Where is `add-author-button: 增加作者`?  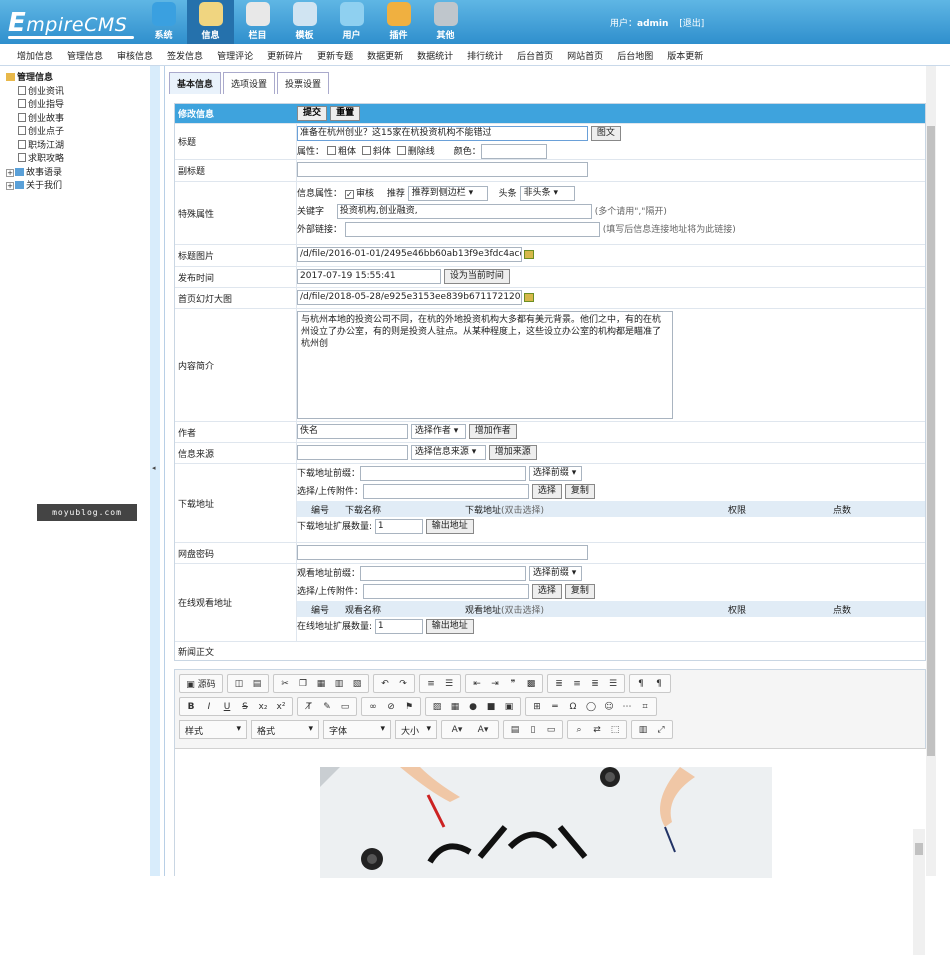 add-author-button: 增加作者 is located at coordinates (492, 431).